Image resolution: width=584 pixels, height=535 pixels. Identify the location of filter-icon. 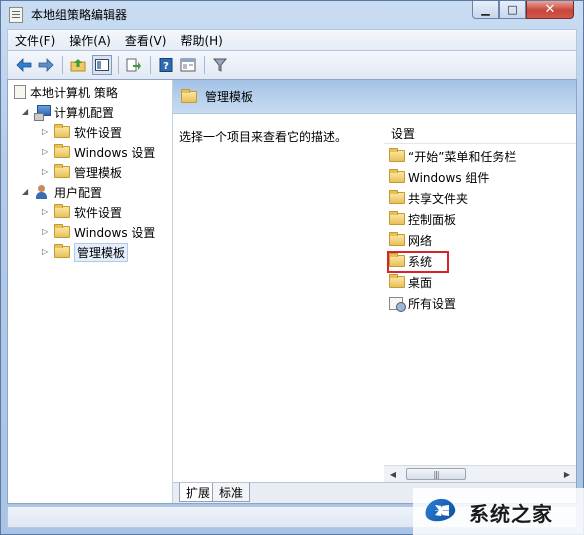
(220, 65).